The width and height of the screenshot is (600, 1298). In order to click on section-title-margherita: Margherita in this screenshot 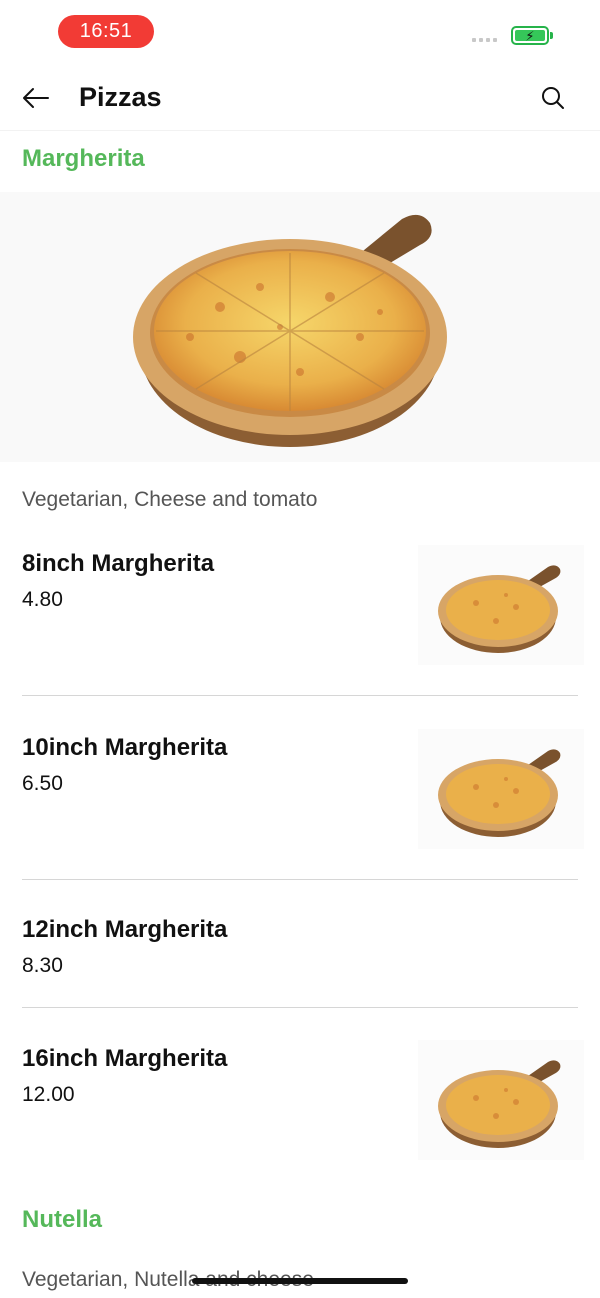, I will do `click(83, 158)`.